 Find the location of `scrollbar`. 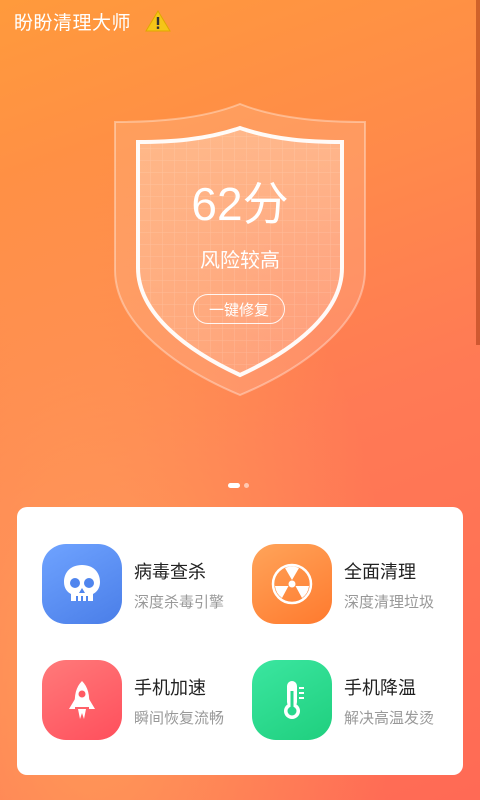

scrollbar is located at coordinates (478, 172).